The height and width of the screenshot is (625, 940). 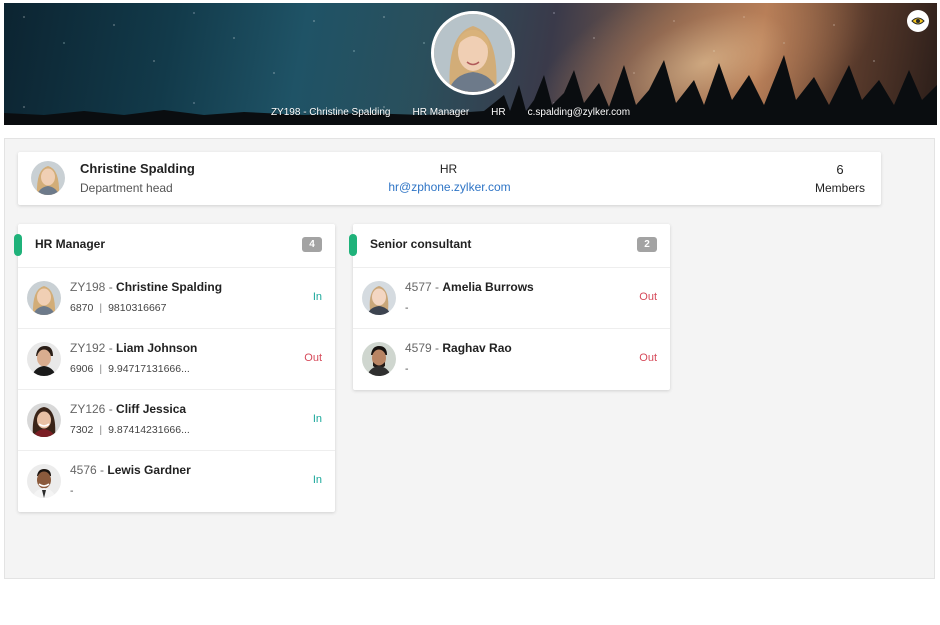 I want to click on eye-icon, so click(x=918, y=21).